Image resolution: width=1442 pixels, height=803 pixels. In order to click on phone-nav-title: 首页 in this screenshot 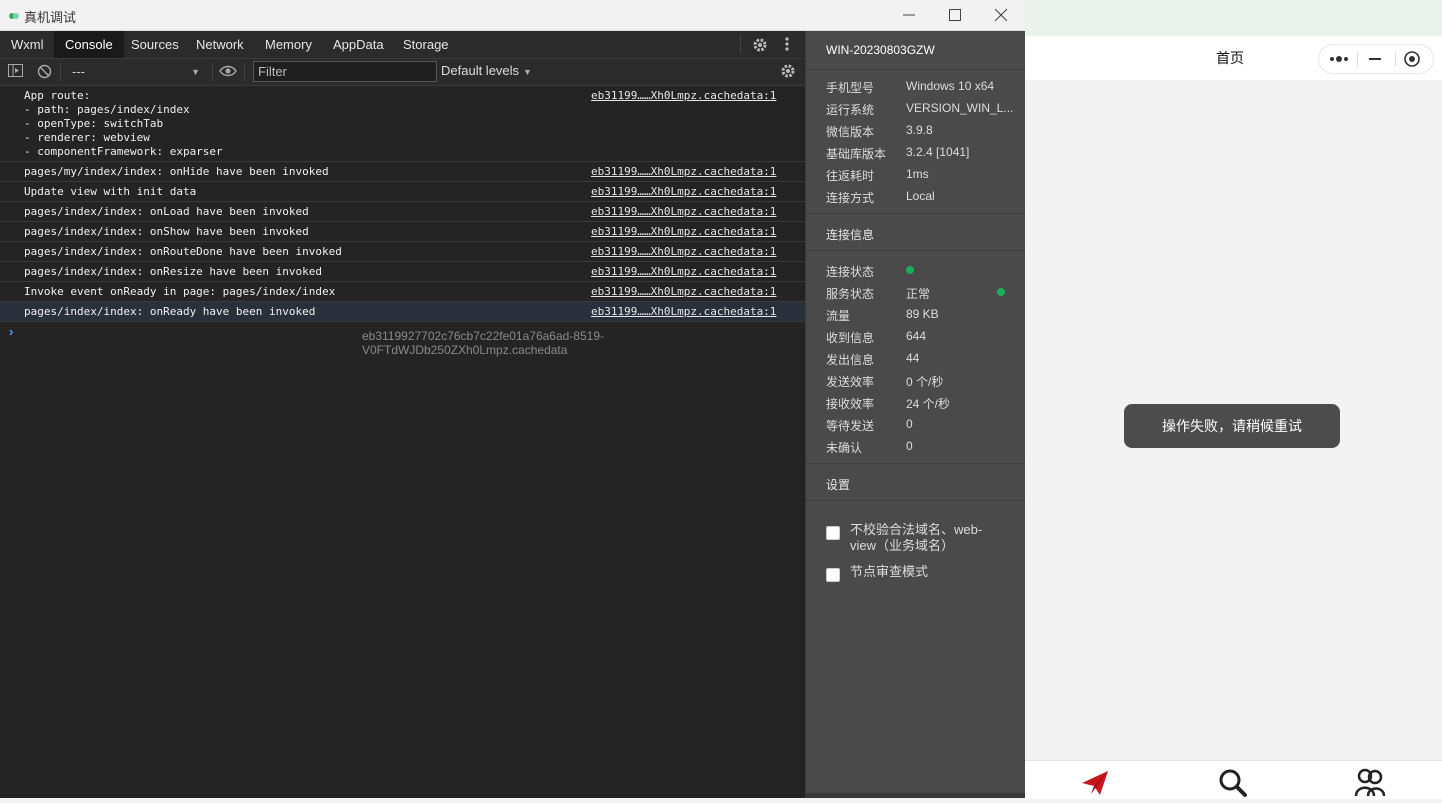, I will do `click(1230, 58)`.